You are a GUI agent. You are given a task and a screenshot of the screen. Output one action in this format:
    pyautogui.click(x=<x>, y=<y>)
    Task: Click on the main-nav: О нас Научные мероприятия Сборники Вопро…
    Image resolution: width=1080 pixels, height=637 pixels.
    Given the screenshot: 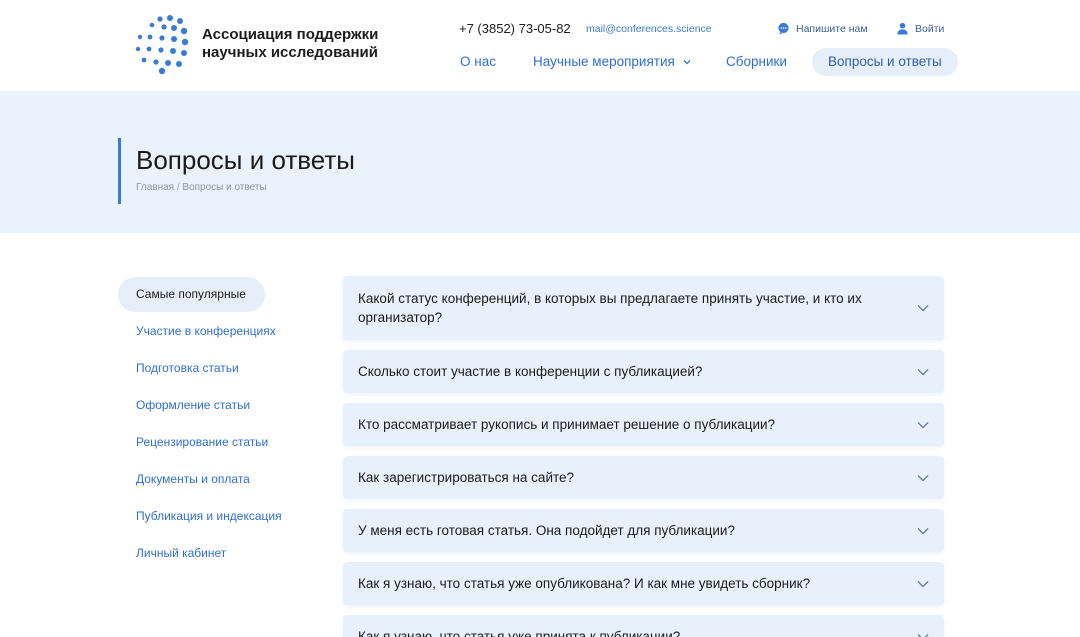 What is the action you would take?
    pyautogui.click(x=540, y=62)
    